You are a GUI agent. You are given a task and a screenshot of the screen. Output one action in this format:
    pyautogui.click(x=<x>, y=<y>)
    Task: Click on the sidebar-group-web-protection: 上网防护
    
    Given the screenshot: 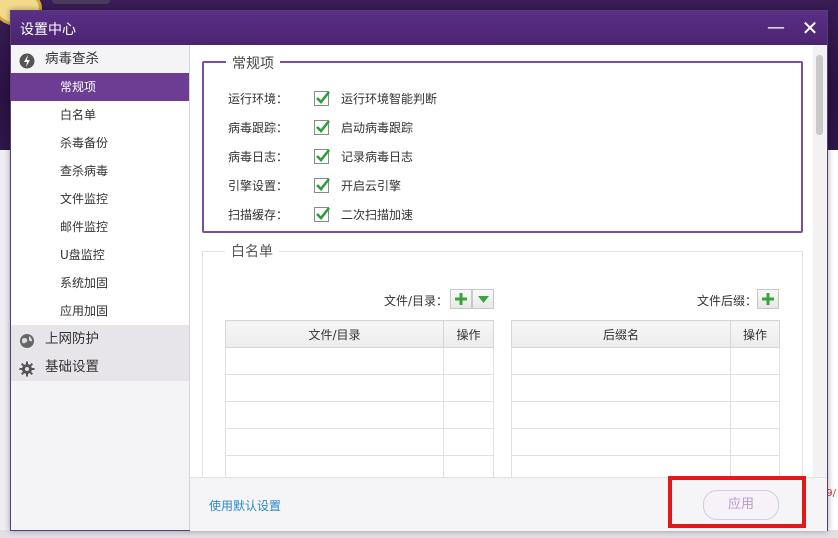 What is the action you would take?
    pyautogui.click(x=100, y=339)
    